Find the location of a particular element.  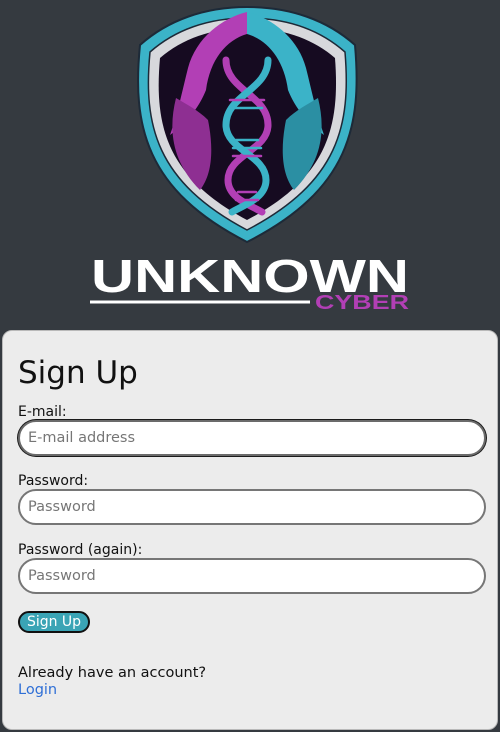

logo-word-sub: CYBER is located at coordinates (362, 303).